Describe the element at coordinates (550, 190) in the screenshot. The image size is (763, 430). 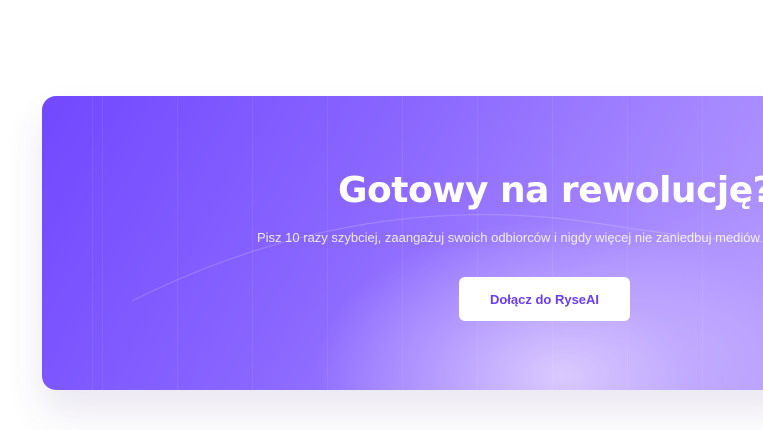
I see `cta-heading: Gotowy na rewolucję?` at that location.